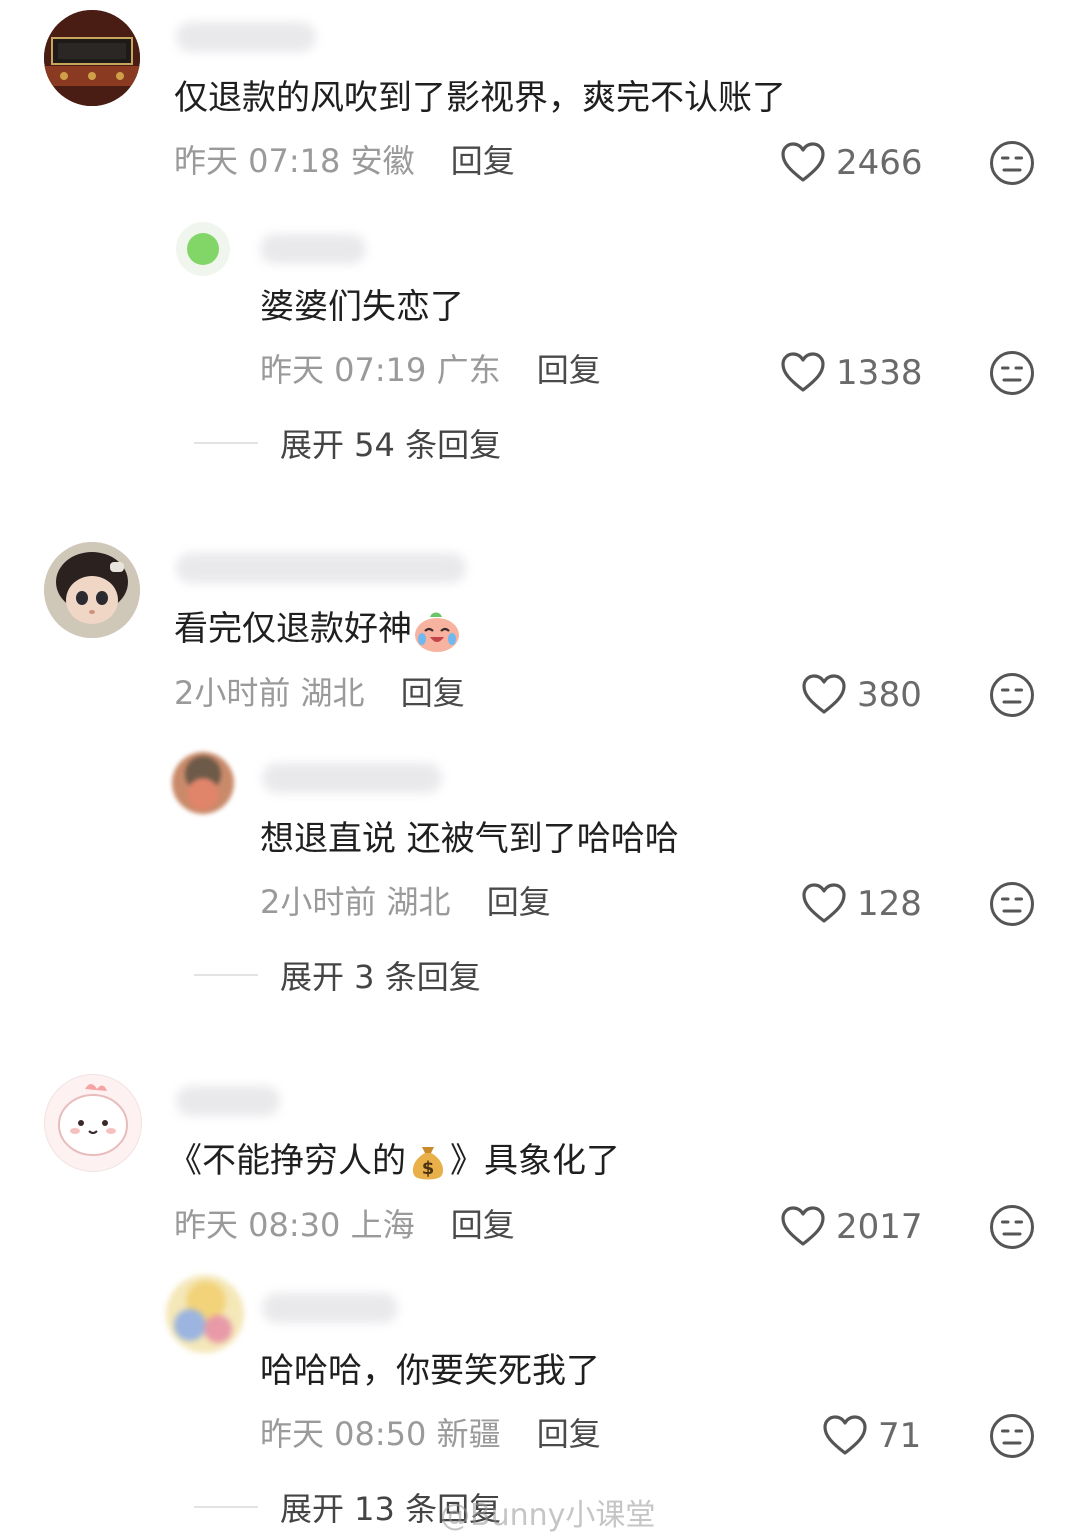 The image size is (1080, 1538). What do you see at coordinates (287, 1161) in the screenshot?
I see `comment-text-before: 《不能挣穷人的` at bounding box center [287, 1161].